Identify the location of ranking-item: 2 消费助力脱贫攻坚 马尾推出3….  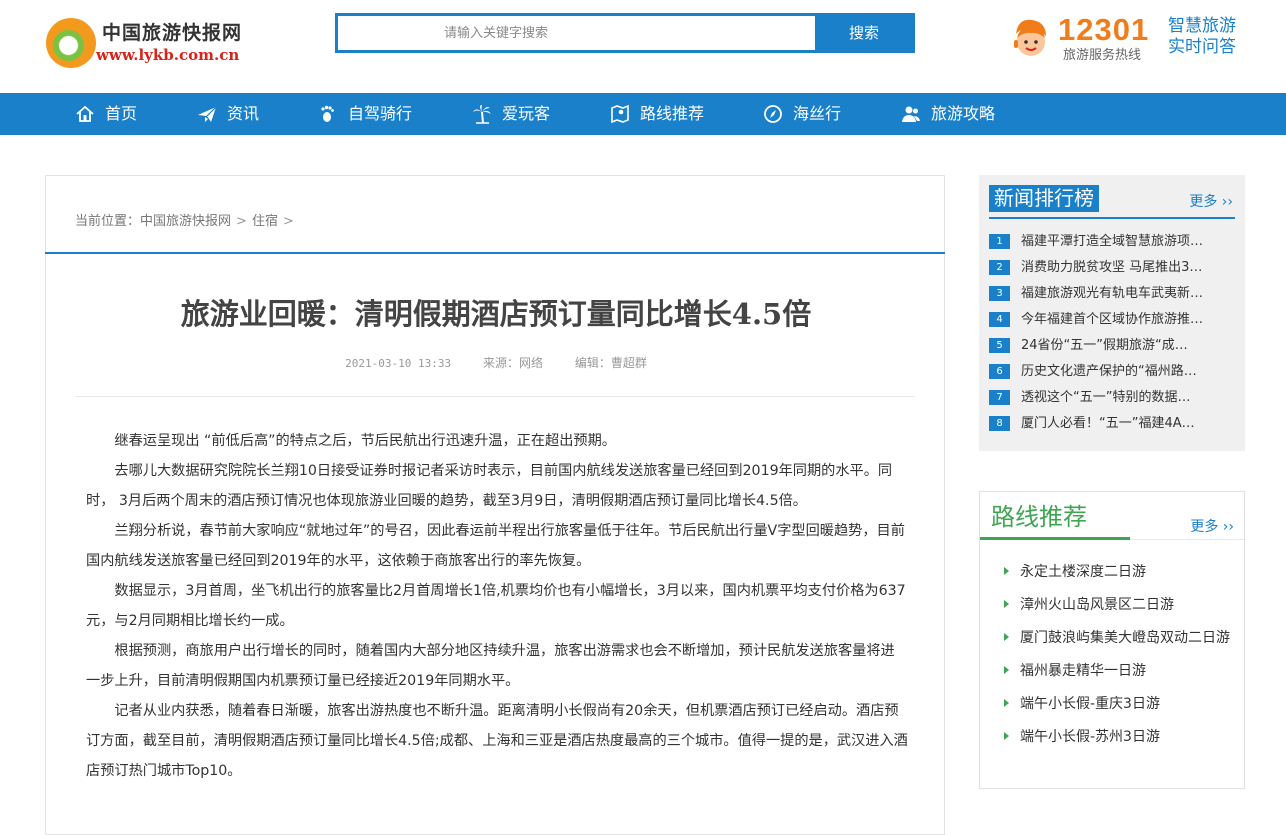
(1114, 271).